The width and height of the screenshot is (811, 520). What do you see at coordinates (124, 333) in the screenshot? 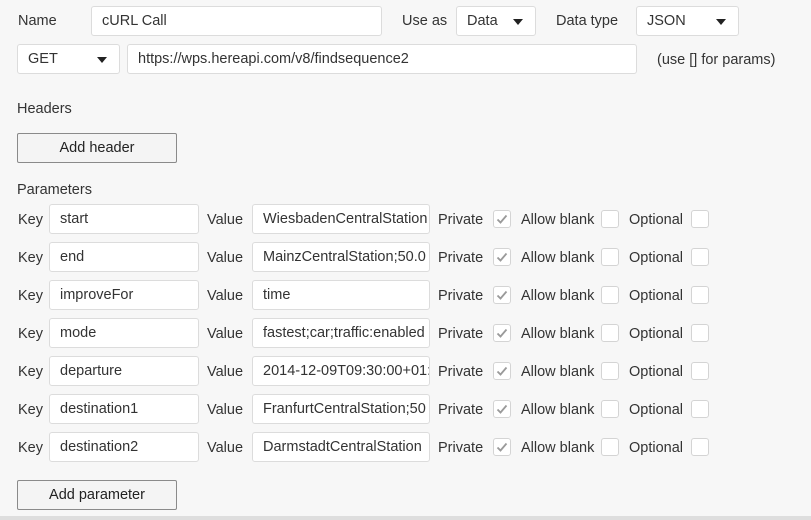
I see `parameter-key-input: mode` at bounding box center [124, 333].